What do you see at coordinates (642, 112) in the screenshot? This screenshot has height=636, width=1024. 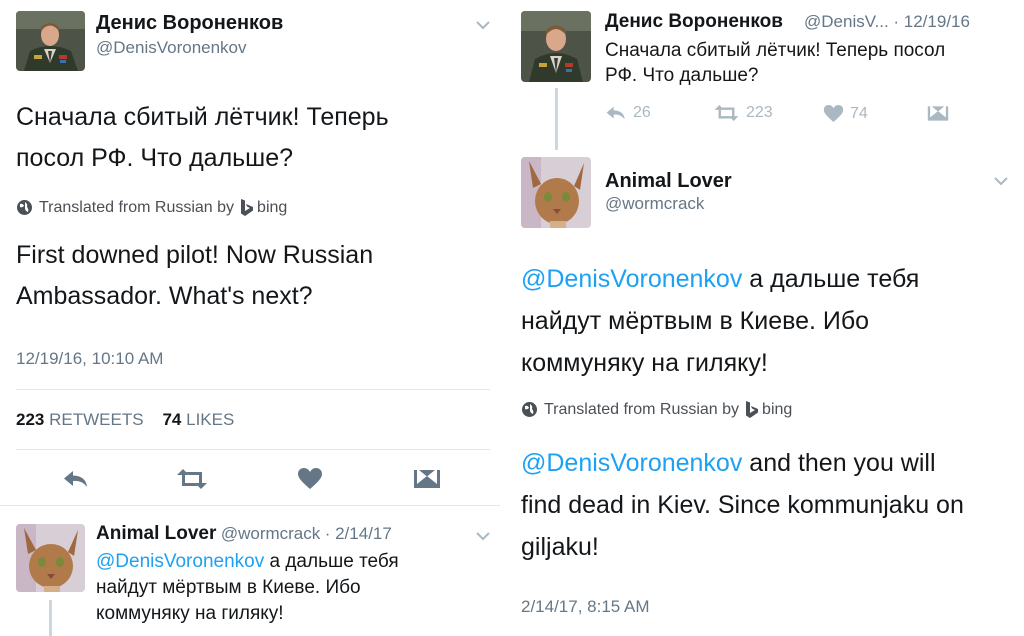 I see `reply-count: 26` at bounding box center [642, 112].